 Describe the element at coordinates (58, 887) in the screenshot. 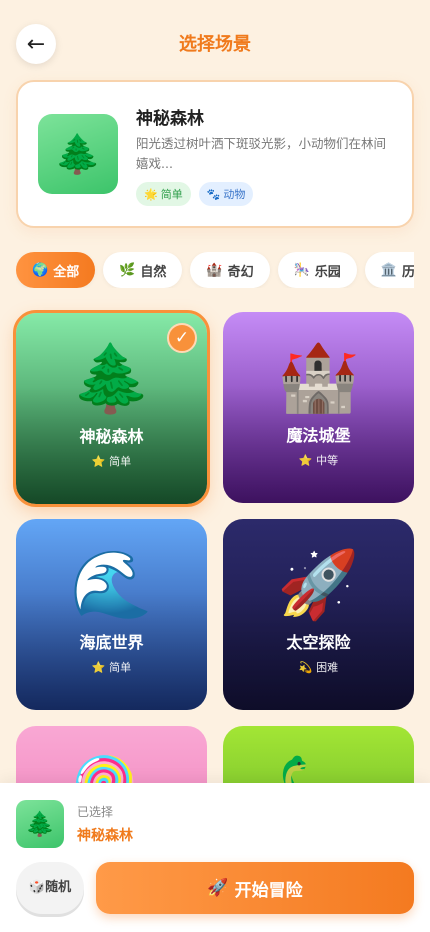

I see `random-label: 随机` at that location.